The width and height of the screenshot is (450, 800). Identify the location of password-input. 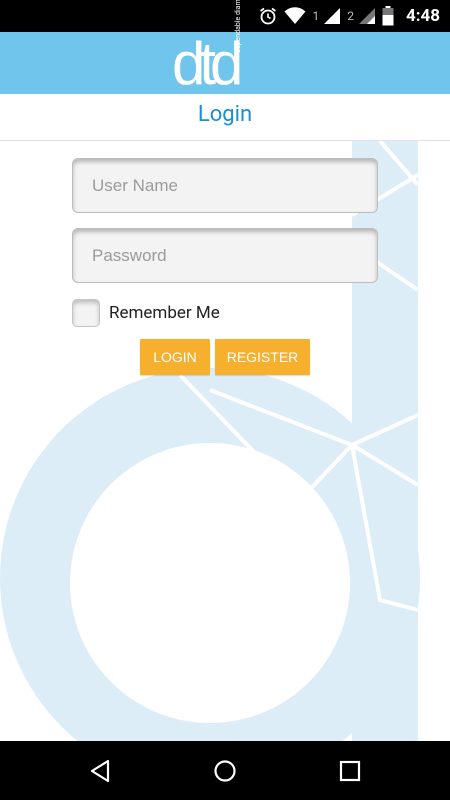
(225, 255).